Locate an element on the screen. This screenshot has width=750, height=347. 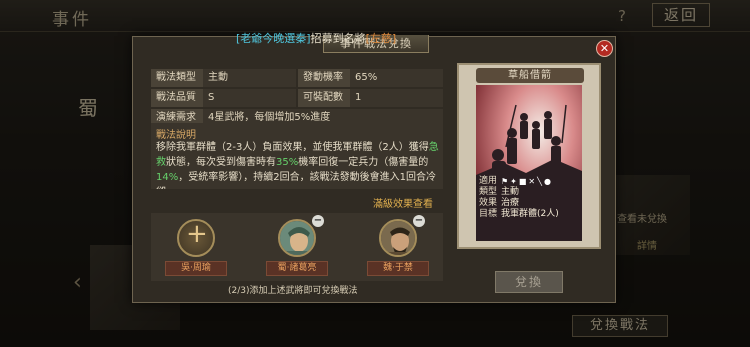
exchange-button: 兌換 is located at coordinates (529, 282).